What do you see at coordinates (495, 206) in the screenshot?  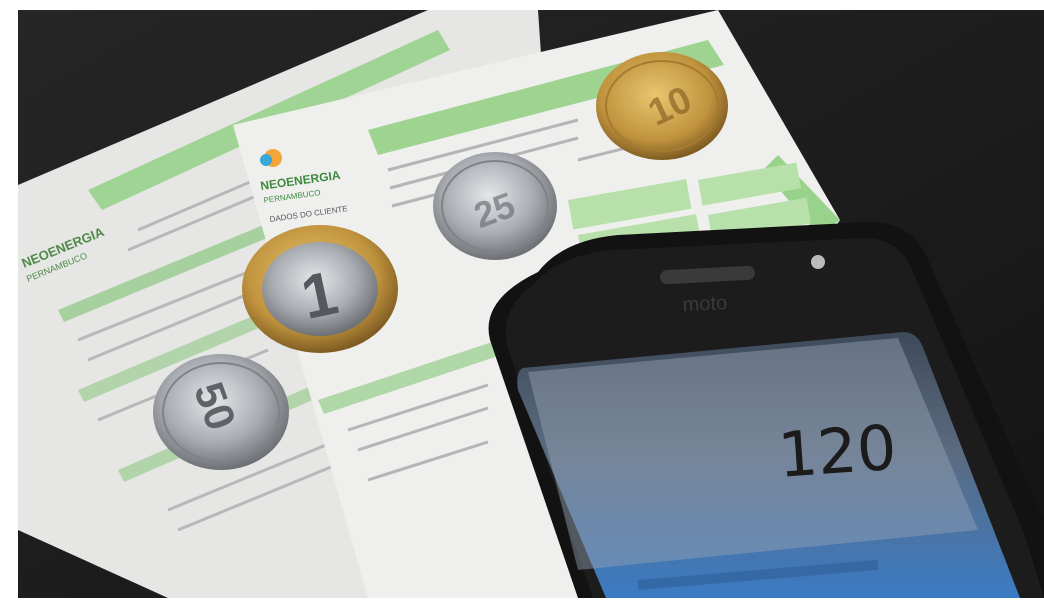 I see `coin-twenty-five-centavos: 25` at bounding box center [495, 206].